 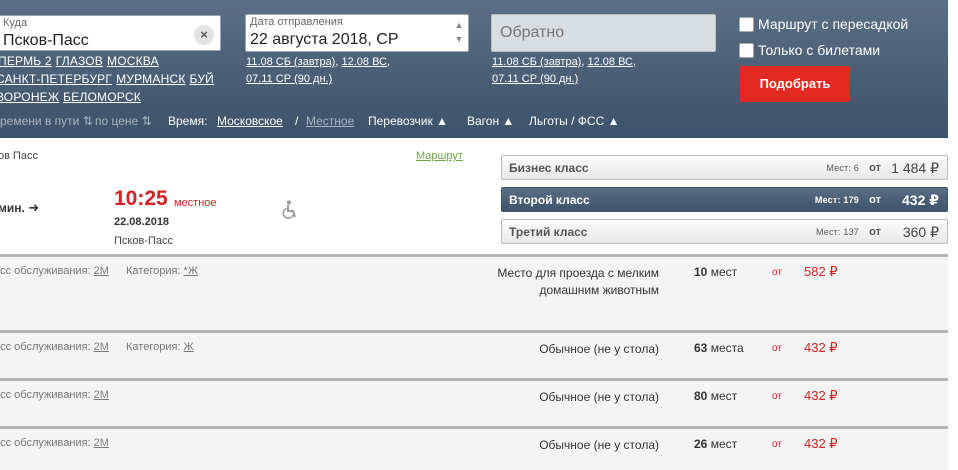 I want to click on service-class-label: асс обслуживания:, so click(x=45, y=443).